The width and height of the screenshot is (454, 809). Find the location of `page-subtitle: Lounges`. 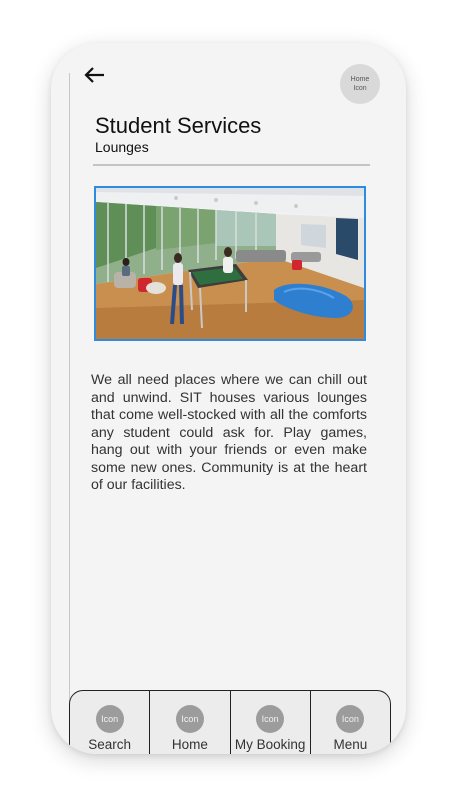

page-subtitle: Lounges is located at coordinates (122, 147).